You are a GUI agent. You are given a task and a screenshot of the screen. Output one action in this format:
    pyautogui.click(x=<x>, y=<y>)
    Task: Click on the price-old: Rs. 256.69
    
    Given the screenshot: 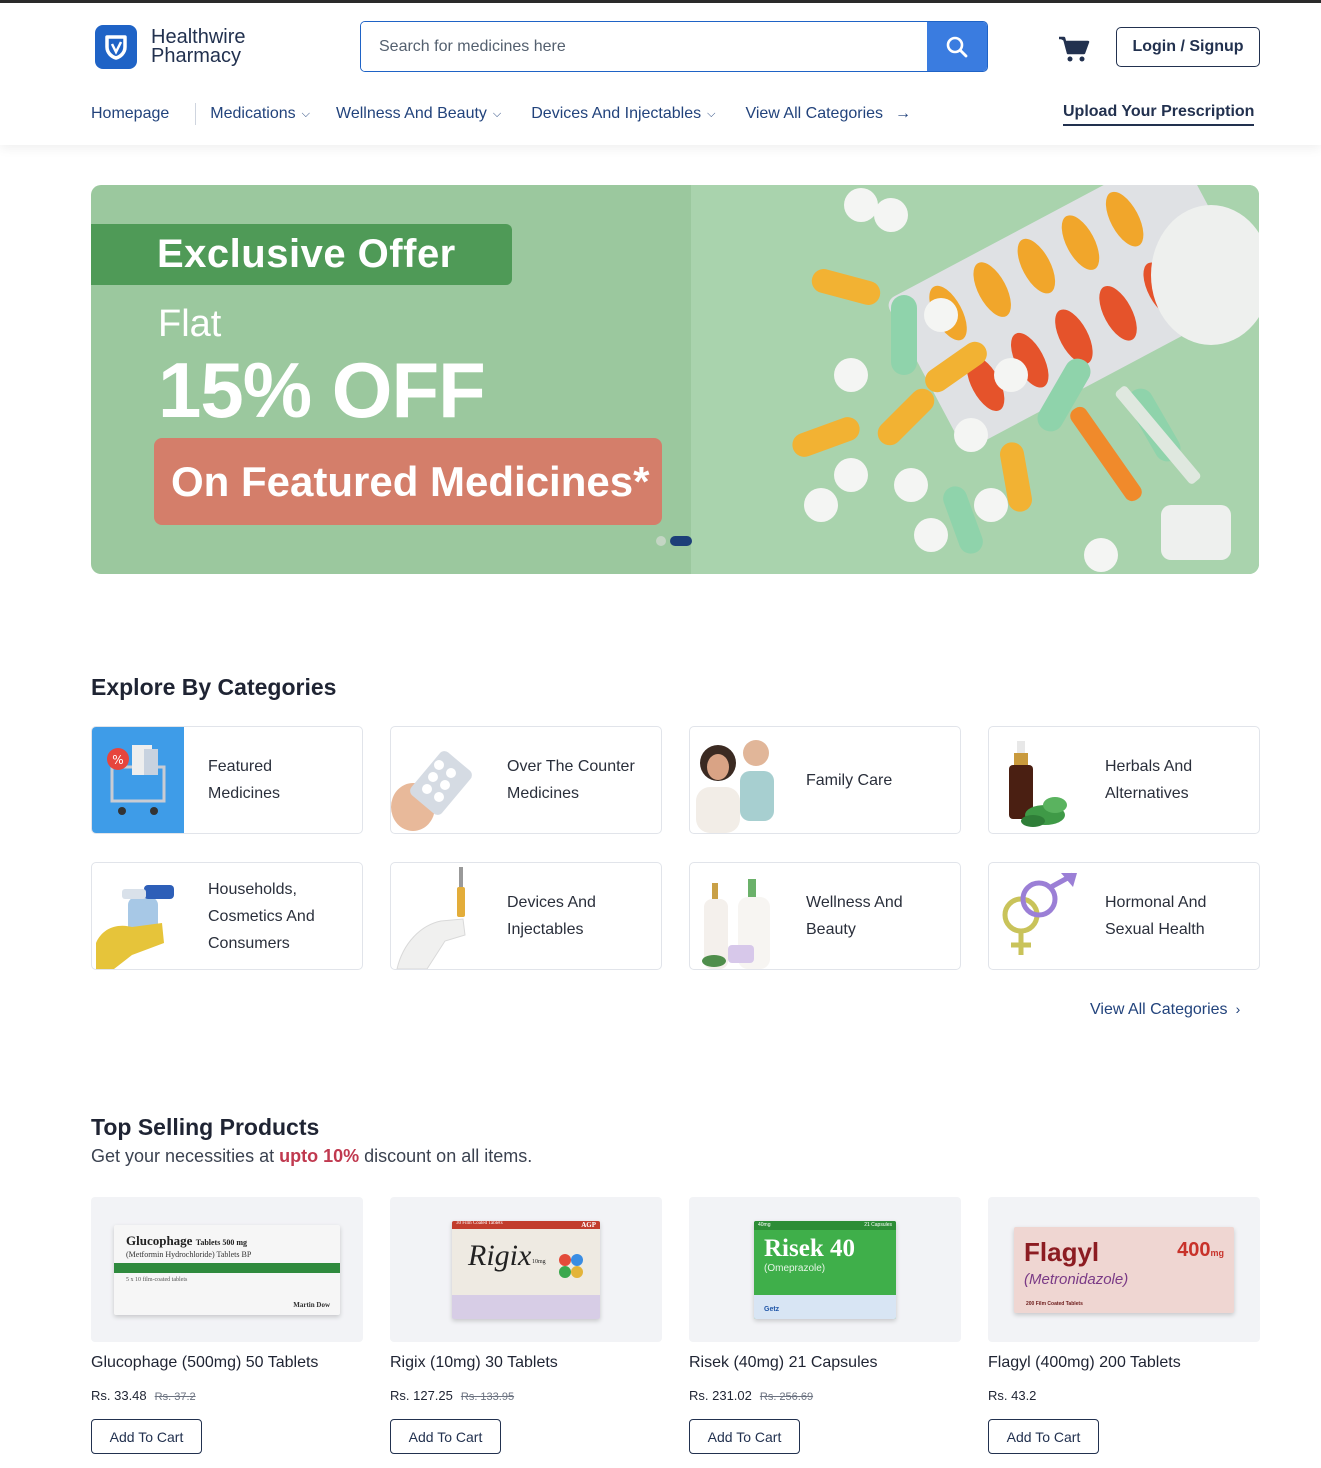 What is the action you would take?
    pyautogui.click(x=786, y=1397)
    